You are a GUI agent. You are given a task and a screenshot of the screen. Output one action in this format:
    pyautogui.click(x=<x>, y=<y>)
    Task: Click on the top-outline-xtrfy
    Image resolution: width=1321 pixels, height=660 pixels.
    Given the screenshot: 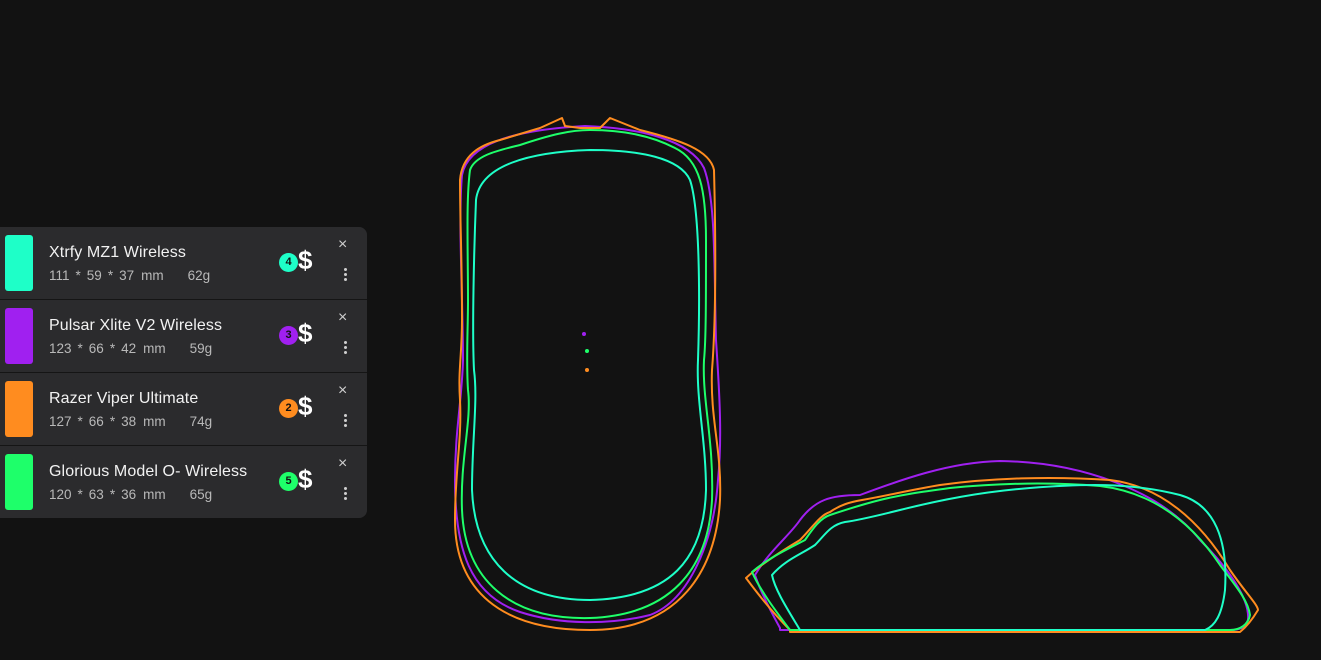 What is the action you would take?
    pyautogui.click(x=589, y=375)
    